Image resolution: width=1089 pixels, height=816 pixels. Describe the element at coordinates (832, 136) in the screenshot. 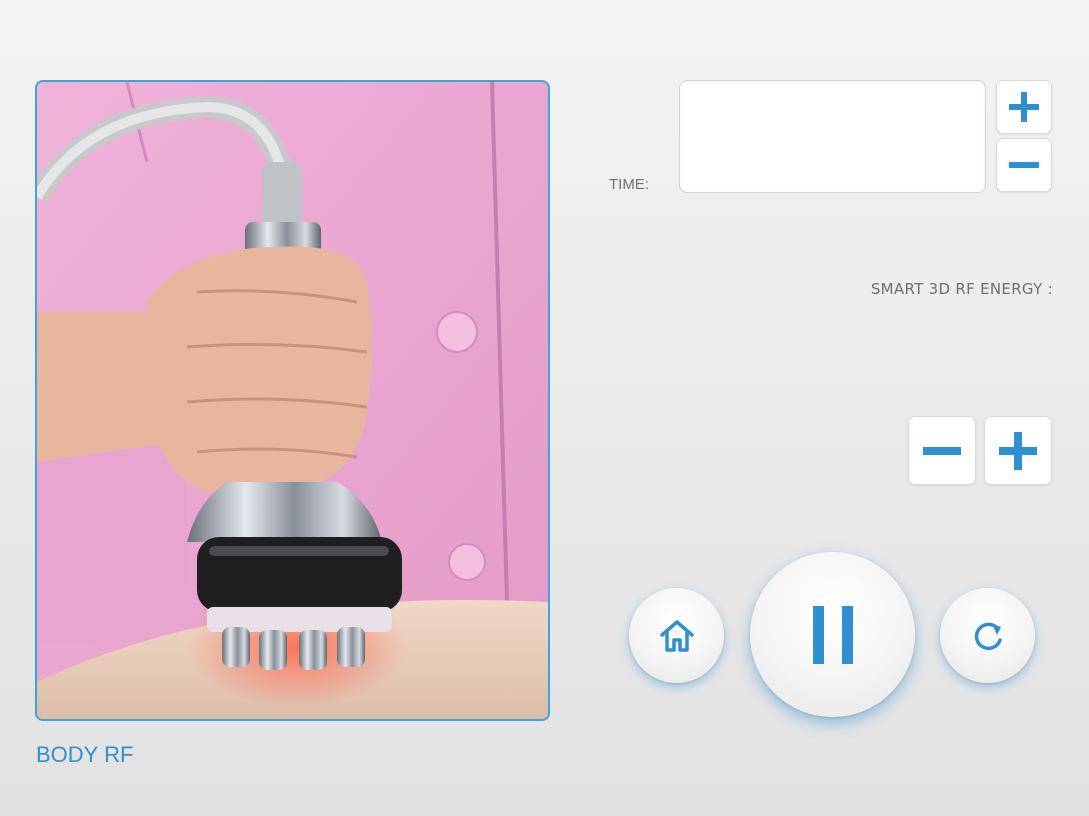

I see `time-display` at that location.